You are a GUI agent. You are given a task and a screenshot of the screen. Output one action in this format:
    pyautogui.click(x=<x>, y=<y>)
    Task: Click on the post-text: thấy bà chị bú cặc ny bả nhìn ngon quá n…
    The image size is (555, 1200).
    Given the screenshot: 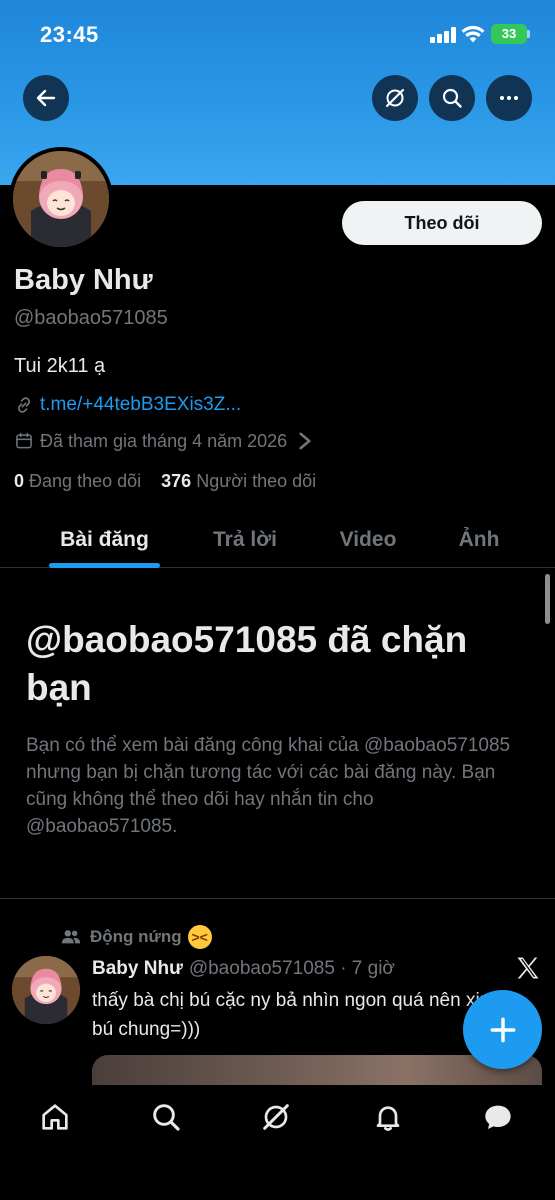 What is the action you would take?
    pyautogui.click(x=291, y=1015)
    